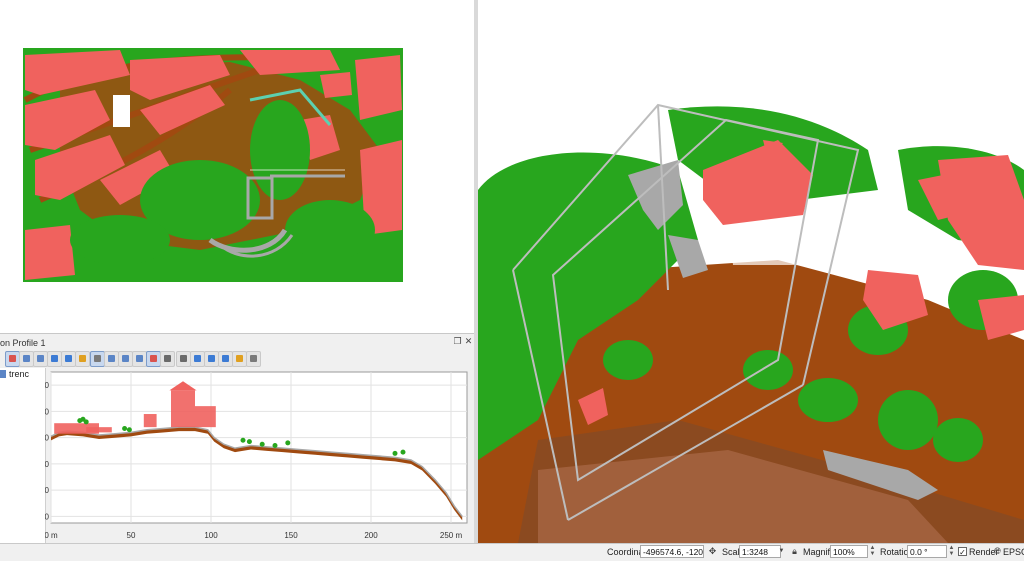 This screenshot has width=1024, height=561. I want to click on options-icon-glyph, so click(253, 358).